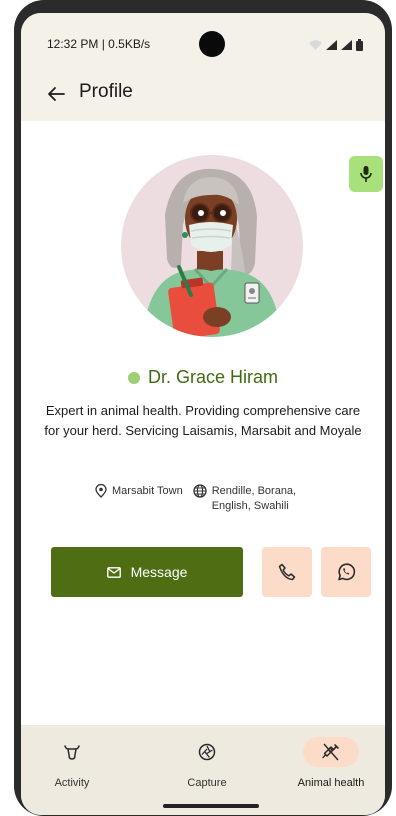  What do you see at coordinates (211, 806) in the screenshot?
I see `home-indicator` at bounding box center [211, 806].